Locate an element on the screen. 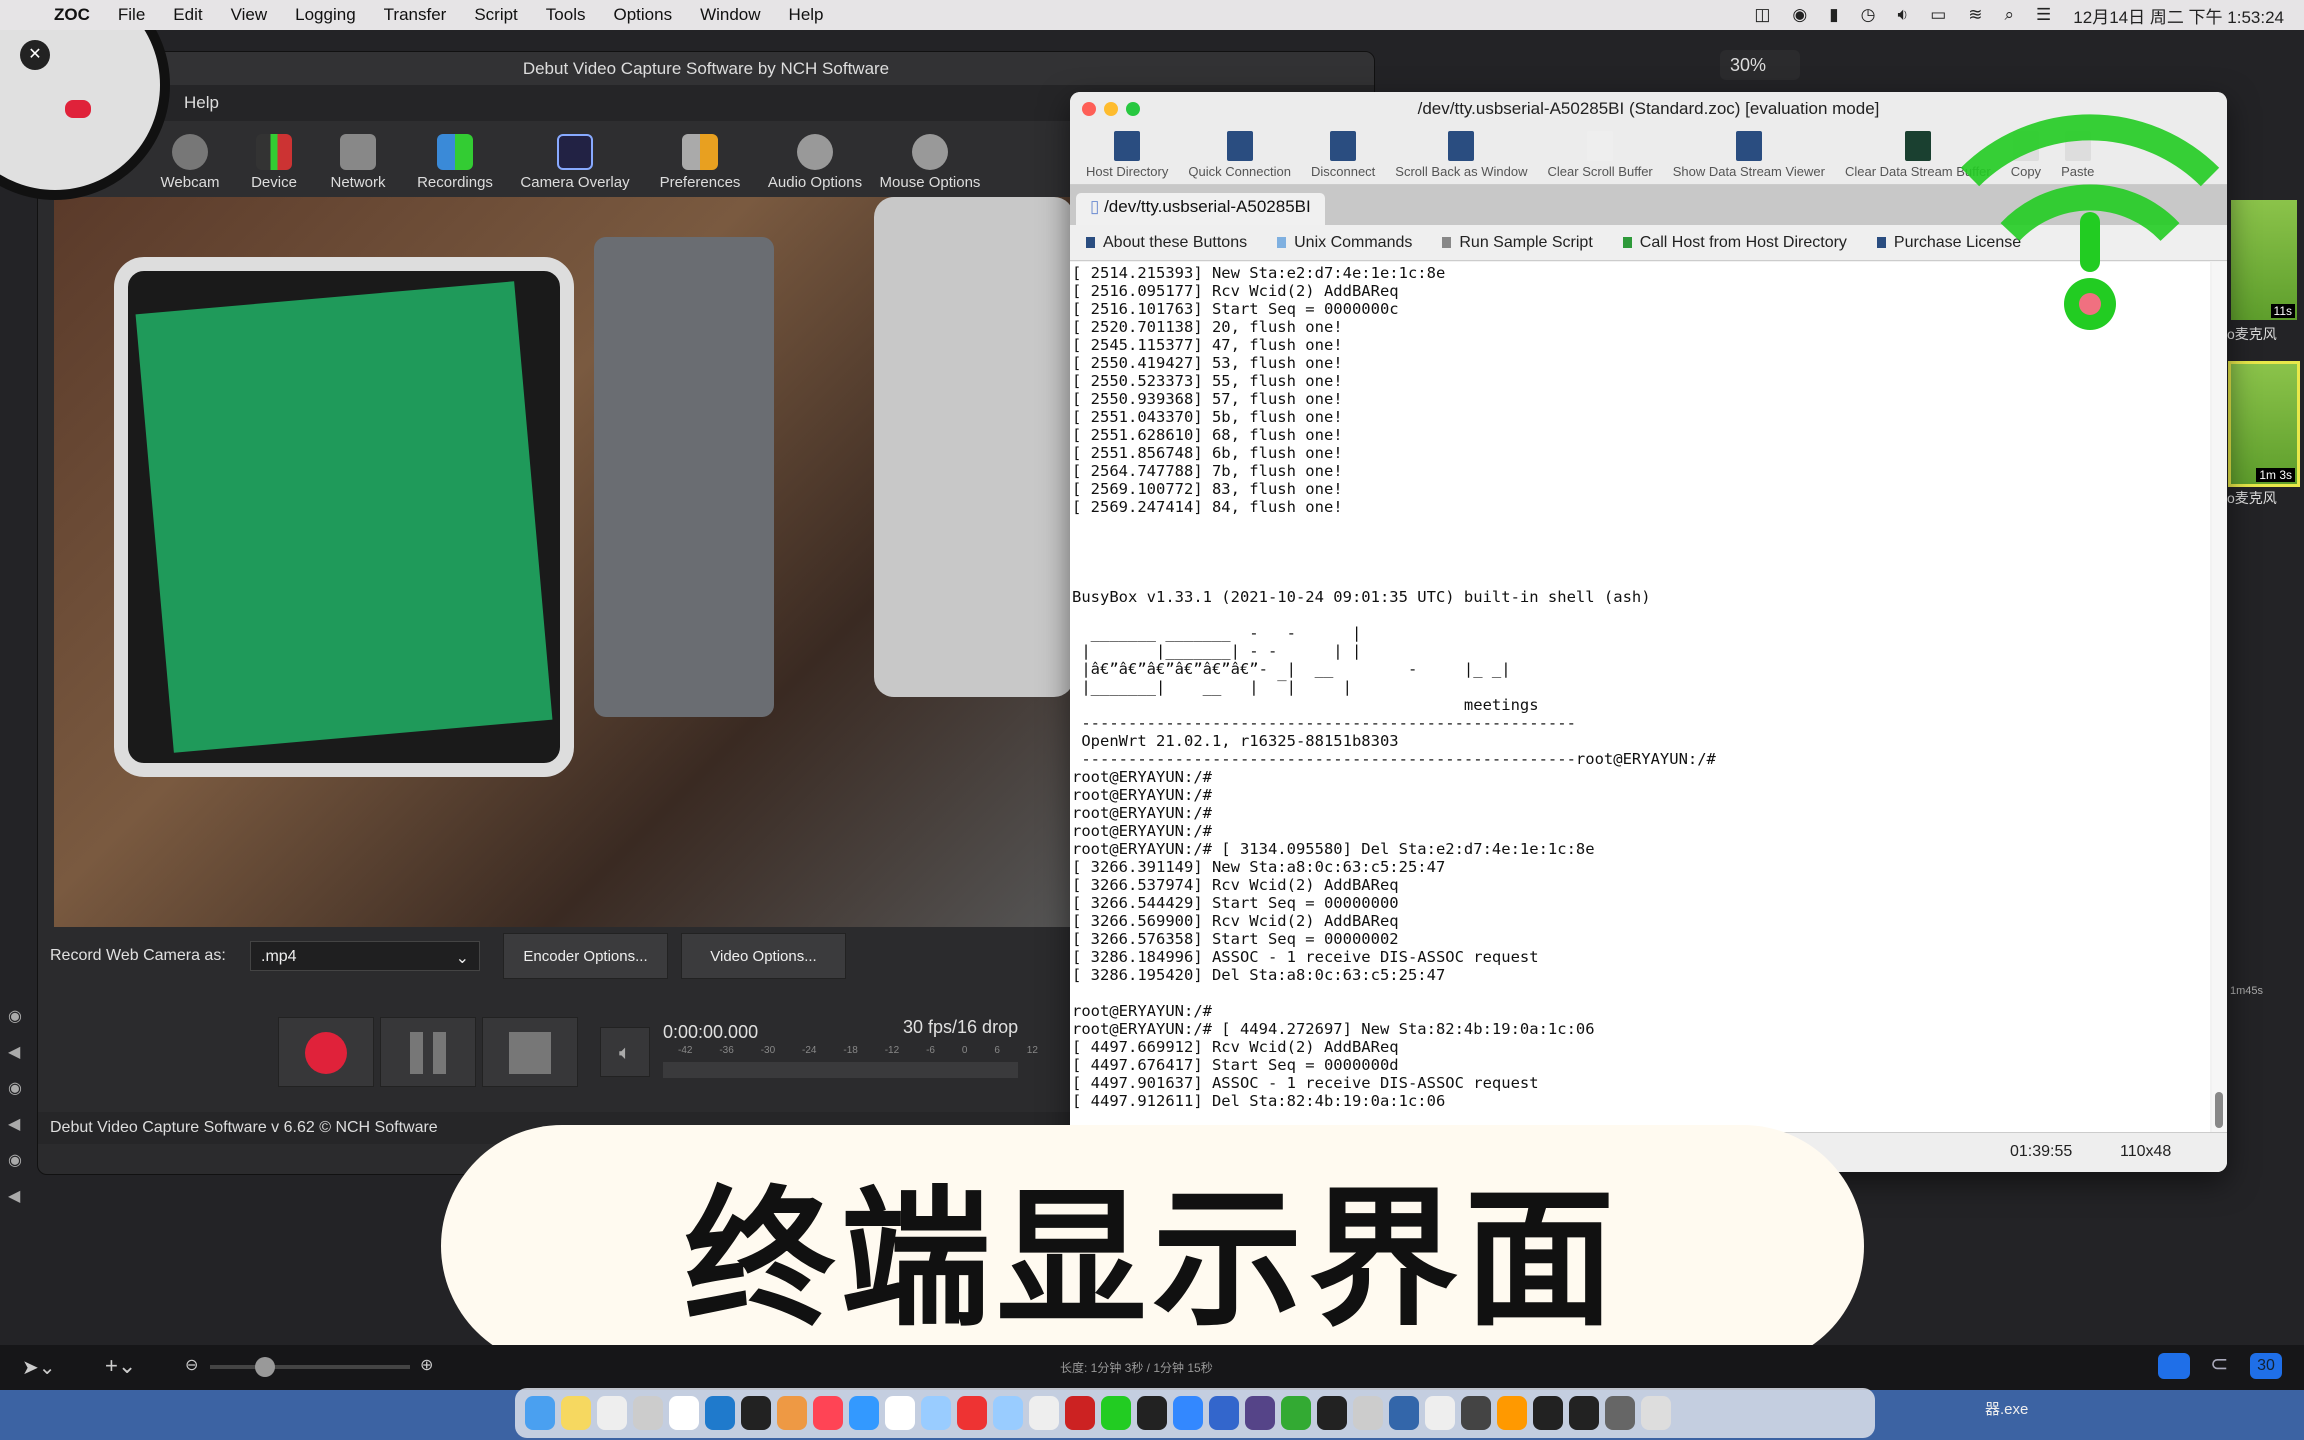  menu-help: Help is located at coordinates (806, 15).